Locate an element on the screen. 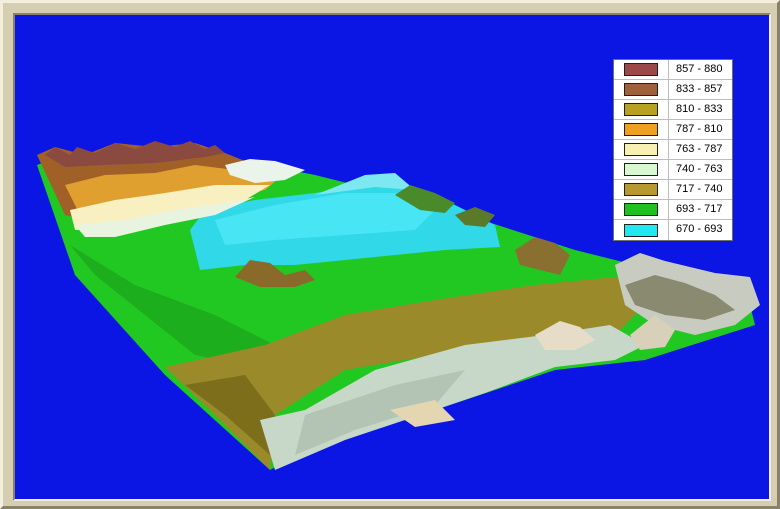 This screenshot has width=780, height=509. legend-label: 810 - 833 is located at coordinates (699, 109).